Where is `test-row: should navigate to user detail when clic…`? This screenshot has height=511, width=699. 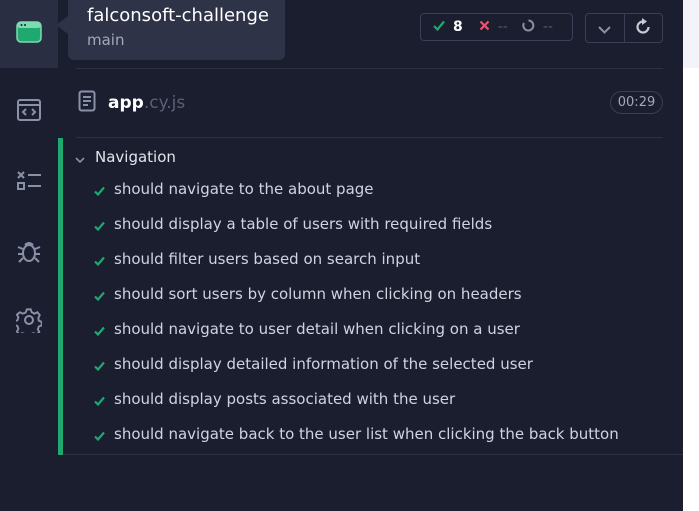 test-row: should navigate to user detail when clic… is located at coordinates (356, 337).